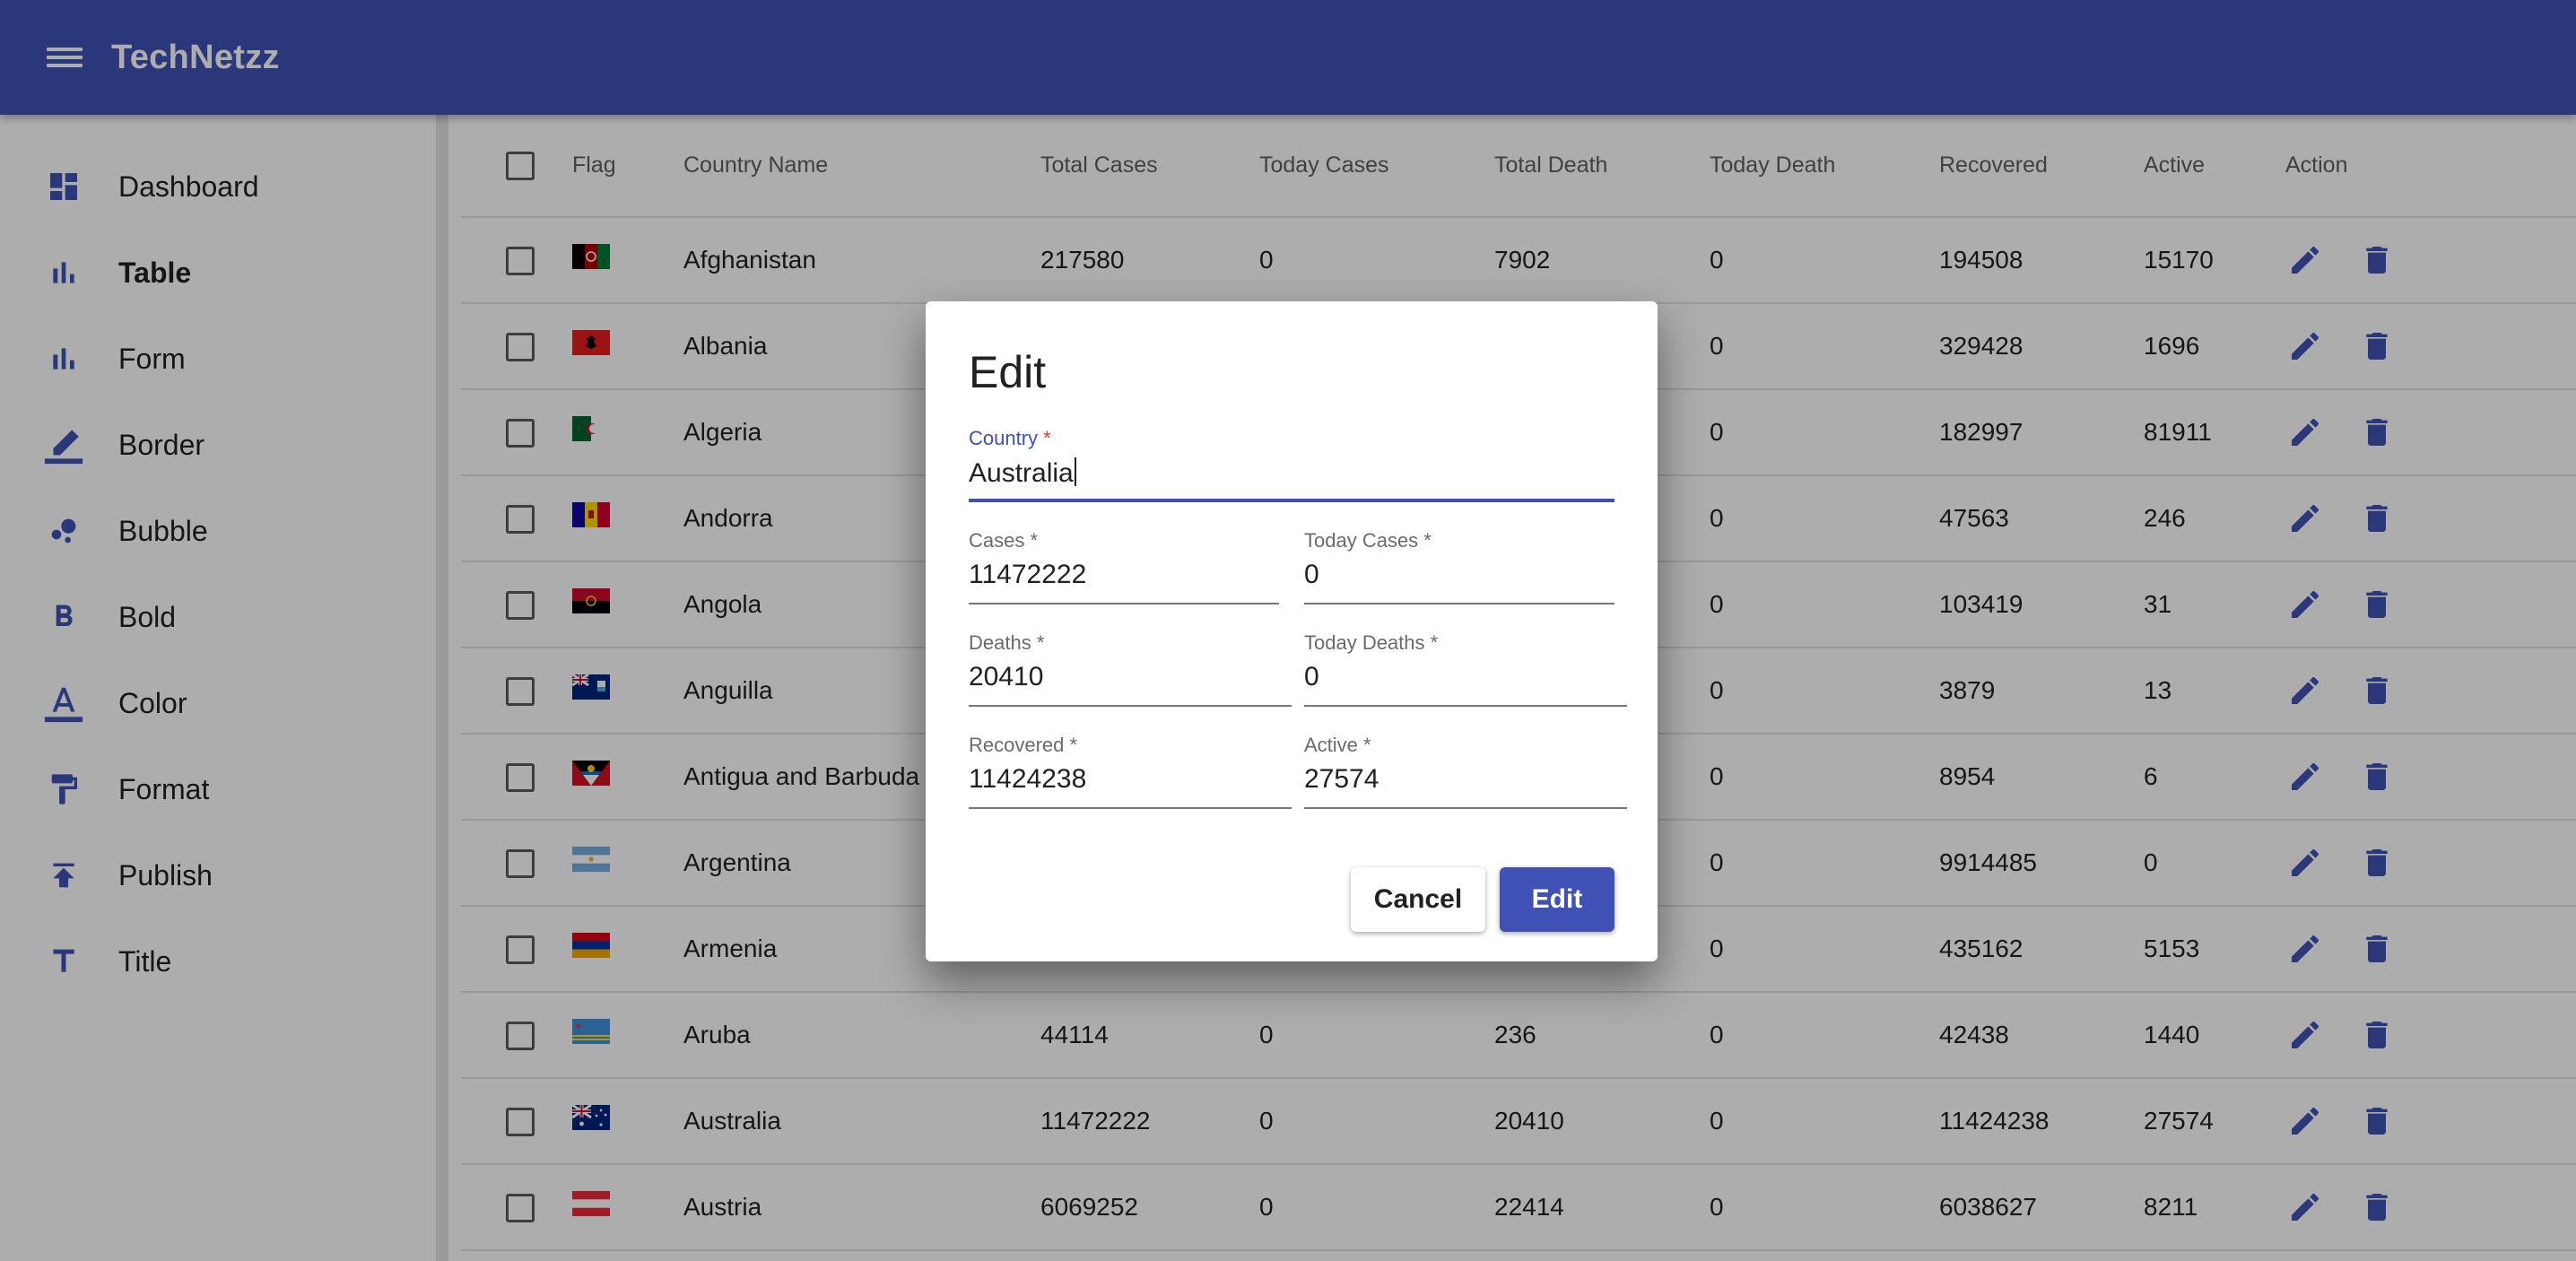 This screenshot has width=2576, height=1261. What do you see at coordinates (1027, 780) in the screenshot?
I see `recovered-input: 11424238` at bounding box center [1027, 780].